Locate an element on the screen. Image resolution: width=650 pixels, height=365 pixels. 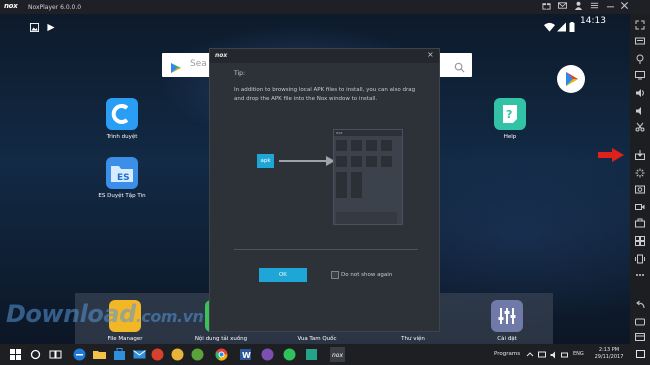
word-icon: W is located at coordinates (245, 354).